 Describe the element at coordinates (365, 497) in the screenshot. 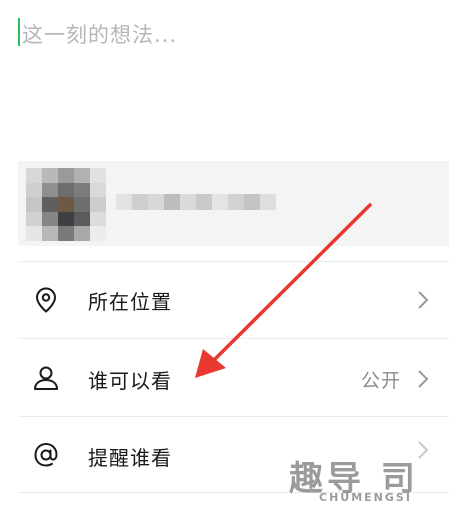

I see `watermark-subtext: CHUMENGSI` at that location.